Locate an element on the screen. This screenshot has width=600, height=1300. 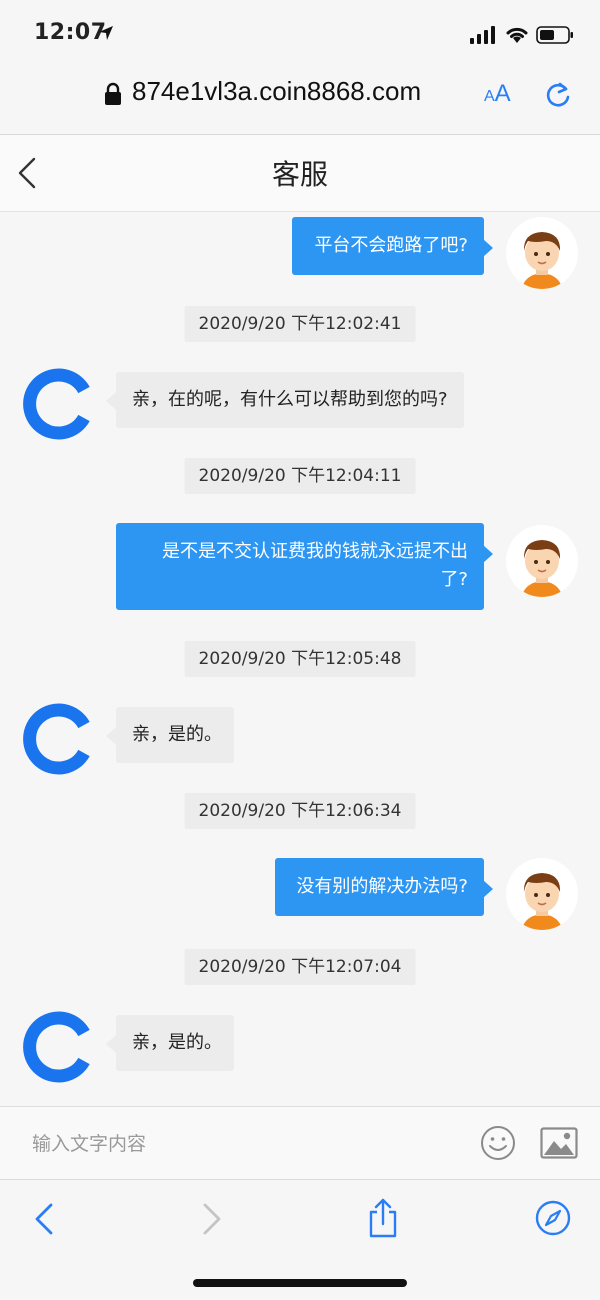
compass-icon is located at coordinates (553, 1218).